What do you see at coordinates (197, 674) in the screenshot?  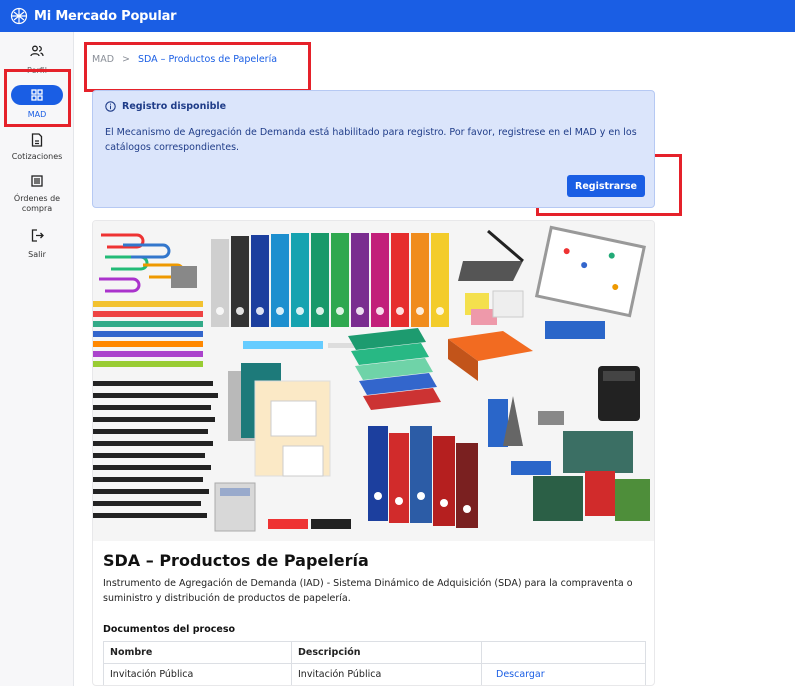 I see `document-name: Invitación Pública` at bounding box center [197, 674].